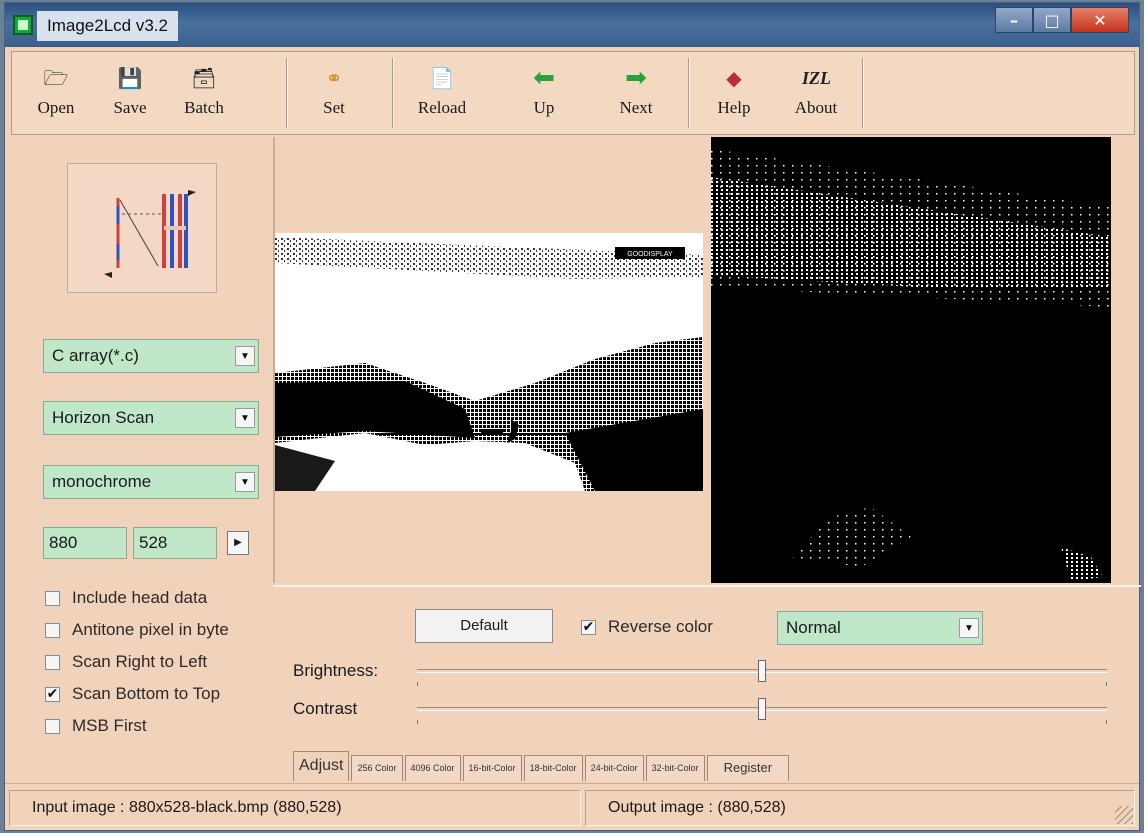 Image resolution: width=1144 pixels, height=833 pixels. I want to click on option-checkbox: MSB First, so click(96, 726).